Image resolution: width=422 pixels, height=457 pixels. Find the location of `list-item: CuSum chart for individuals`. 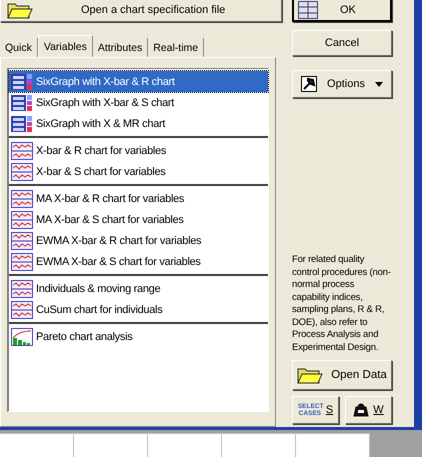

list-item: CuSum chart for individuals is located at coordinates (138, 309).